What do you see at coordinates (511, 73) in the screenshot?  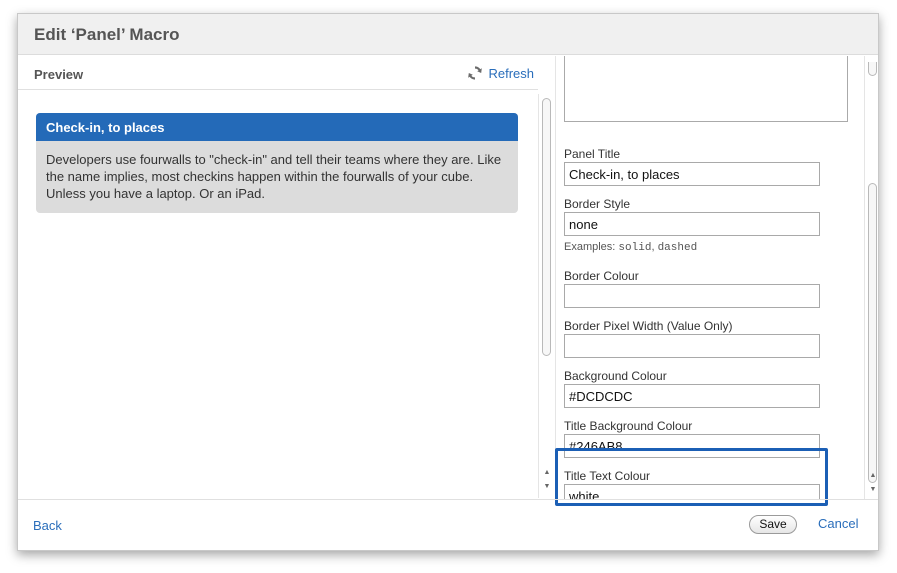 I see `refresh-label: Refresh` at bounding box center [511, 73].